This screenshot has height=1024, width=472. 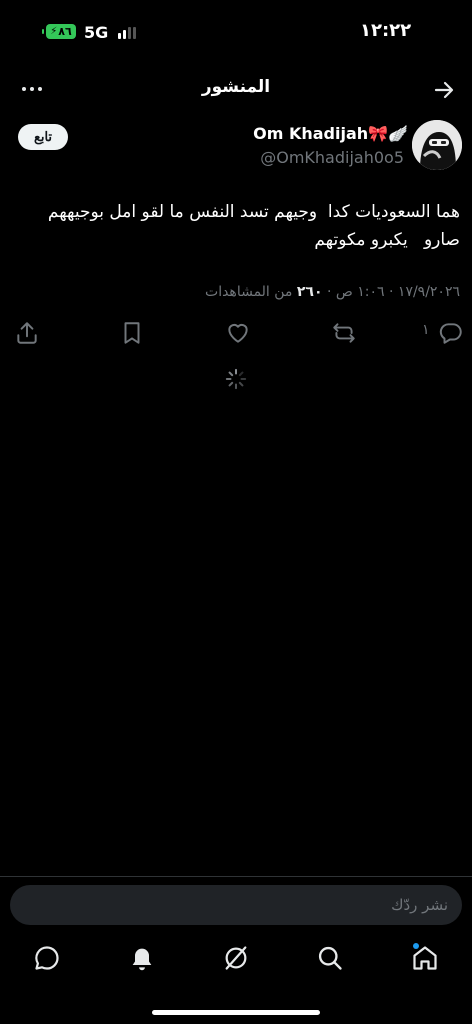 I want to click on bottom-tab-bar, so click(x=236, y=961).